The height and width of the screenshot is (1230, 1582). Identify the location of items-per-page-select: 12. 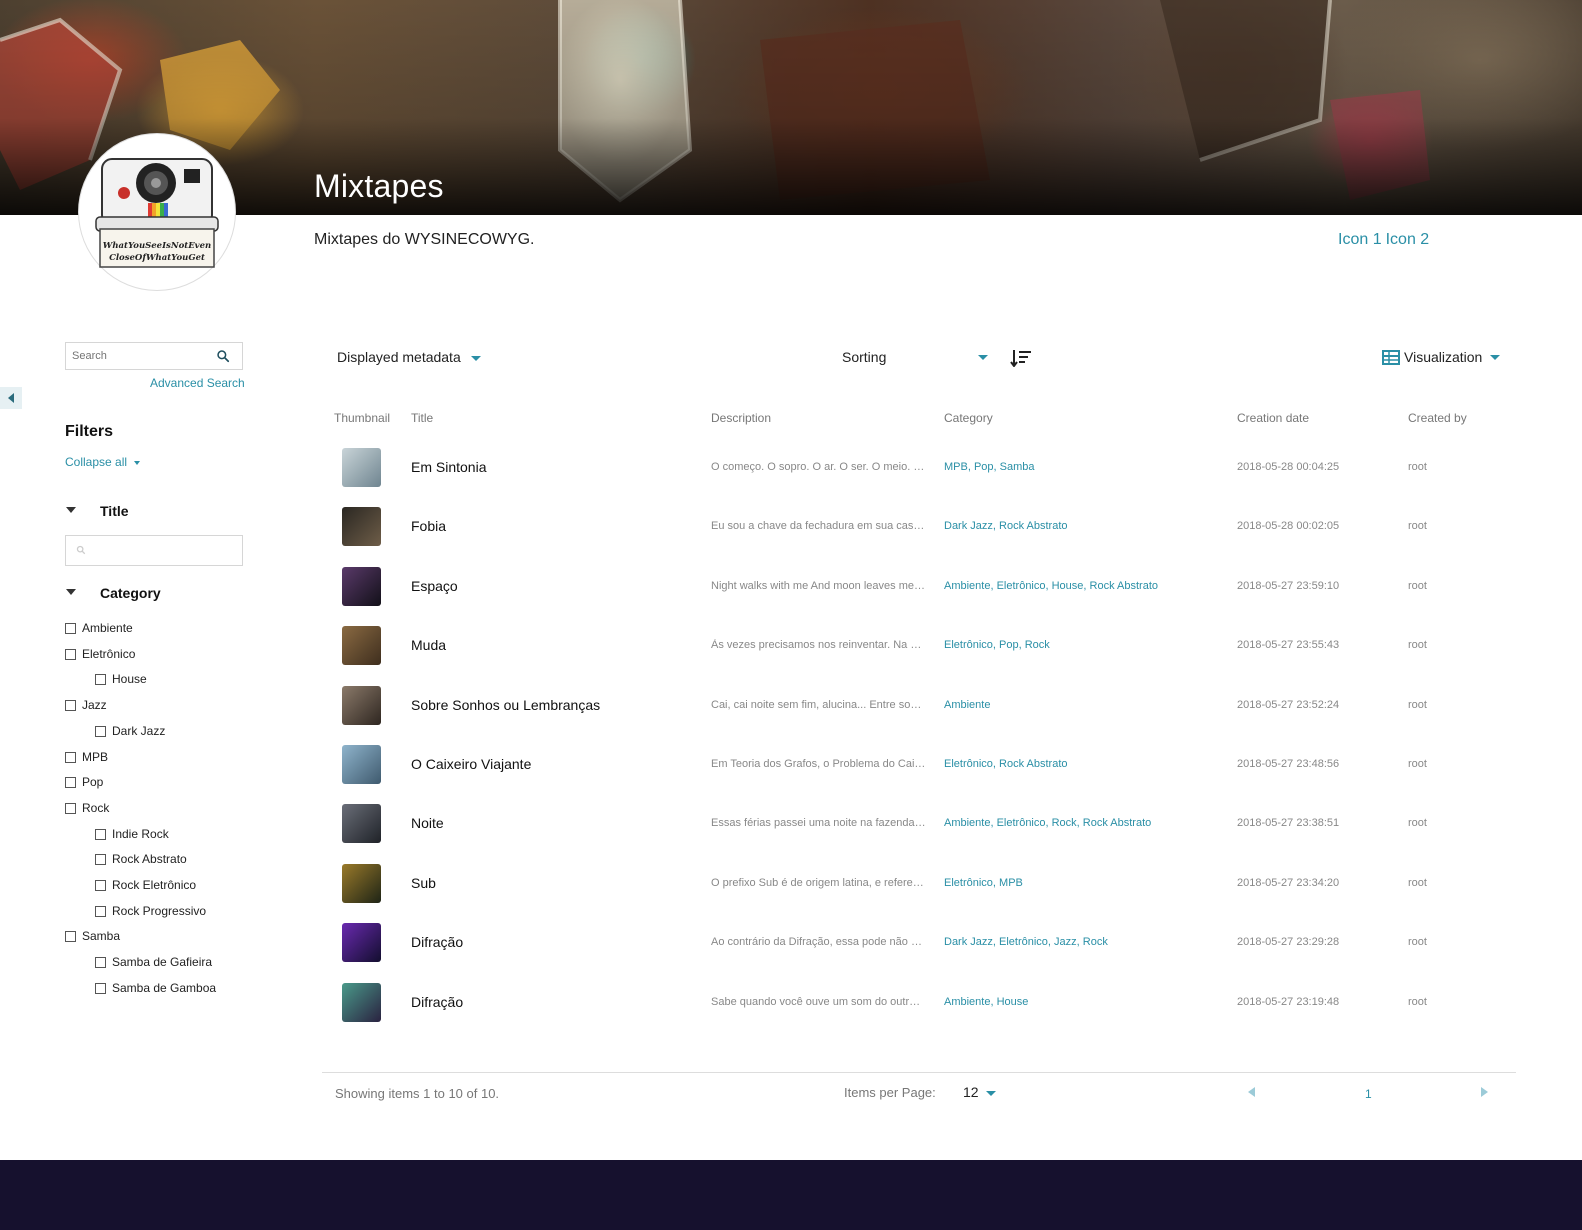
(980, 1092).